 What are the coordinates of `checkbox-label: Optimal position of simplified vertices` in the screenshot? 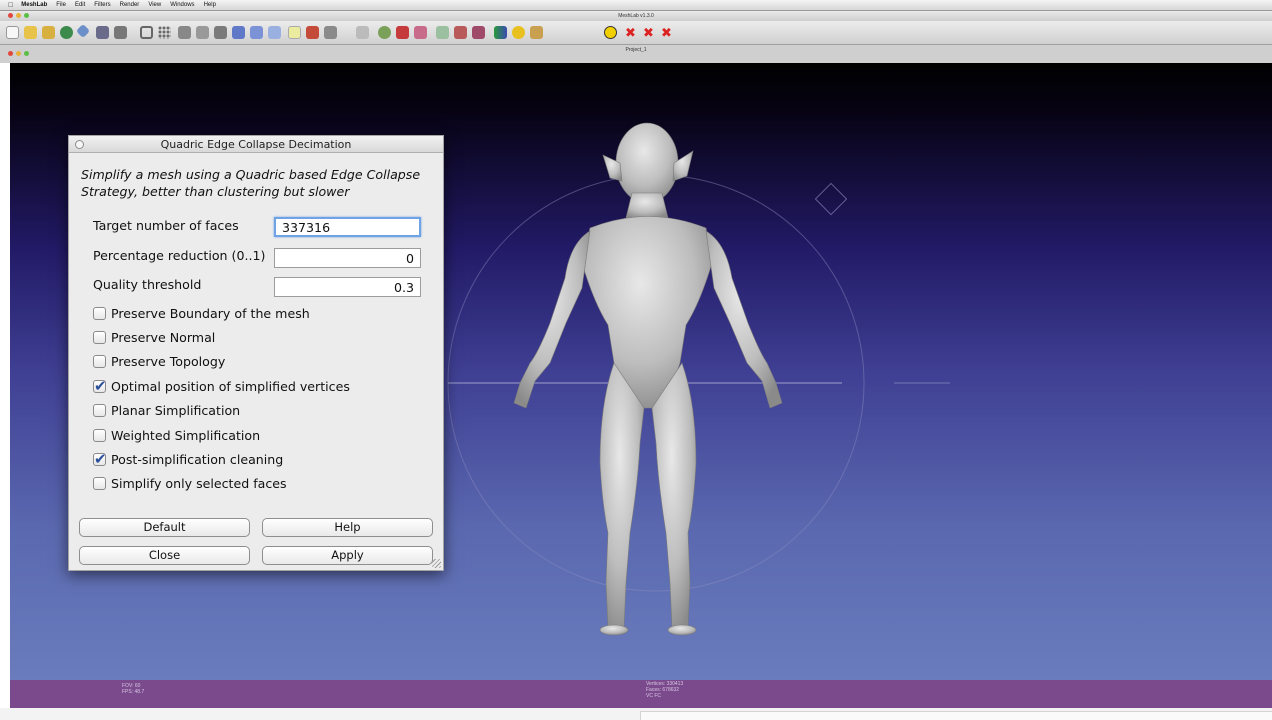 It's located at (230, 386).